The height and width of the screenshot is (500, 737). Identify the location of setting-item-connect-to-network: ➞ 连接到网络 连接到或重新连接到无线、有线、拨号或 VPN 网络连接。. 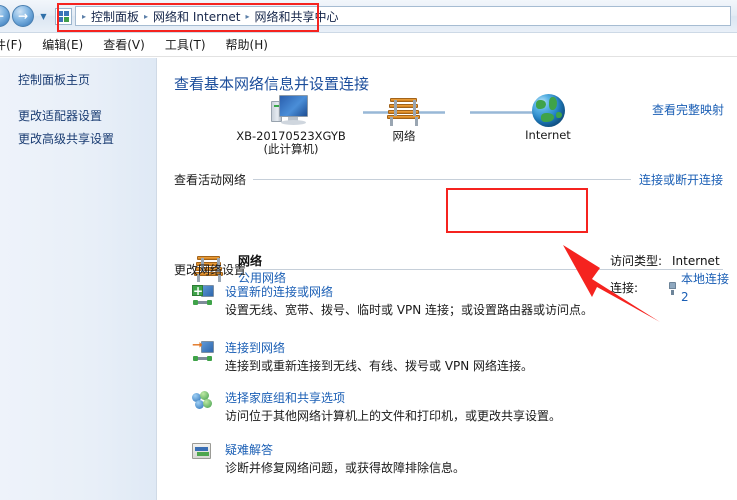
(452, 357).